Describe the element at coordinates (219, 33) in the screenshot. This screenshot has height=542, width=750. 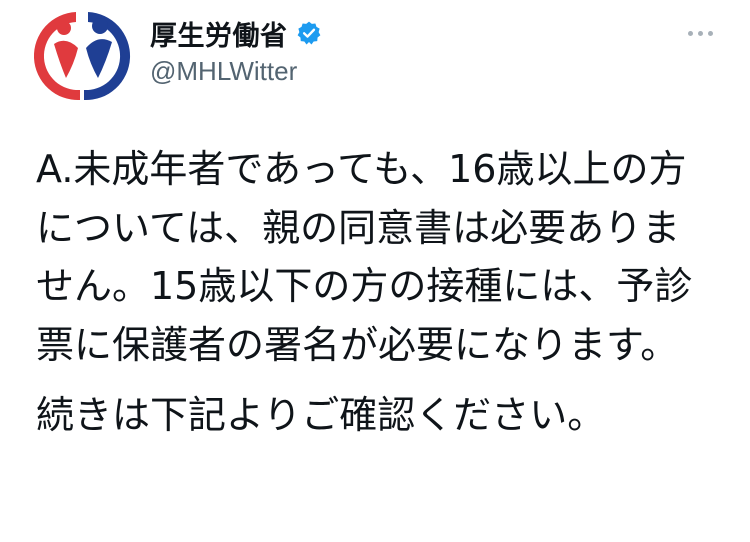
I see `display-name: 厚生労働省` at that location.